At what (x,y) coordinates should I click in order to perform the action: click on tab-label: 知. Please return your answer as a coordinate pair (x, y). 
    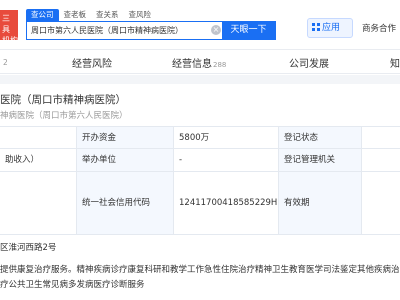
    Looking at the image, I should click on (395, 64).